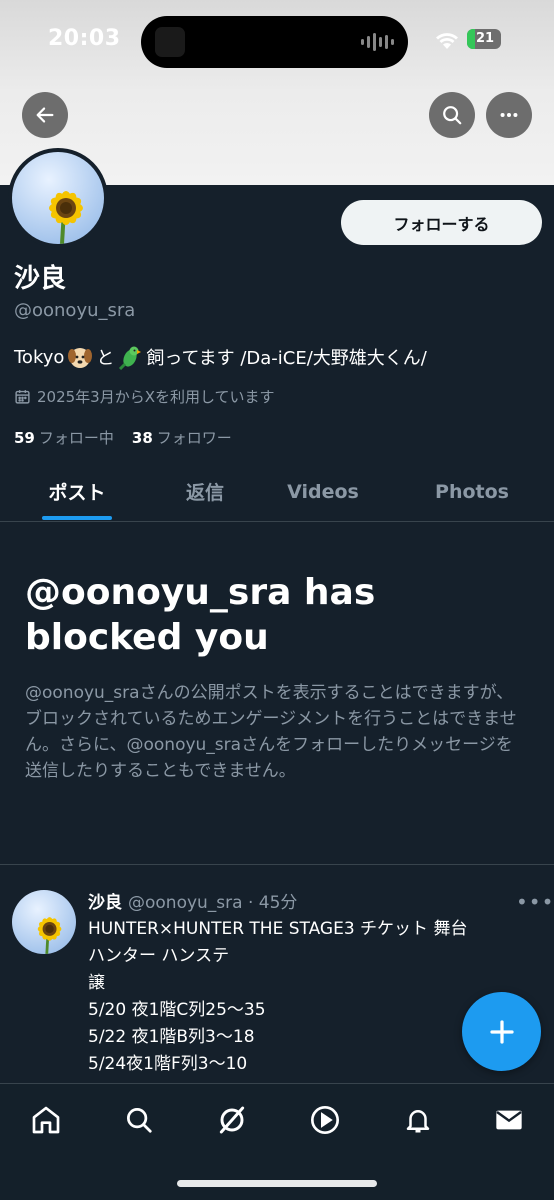  What do you see at coordinates (205, 491) in the screenshot?
I see `tab-replies: 返信` at bounding box center [205, 491].